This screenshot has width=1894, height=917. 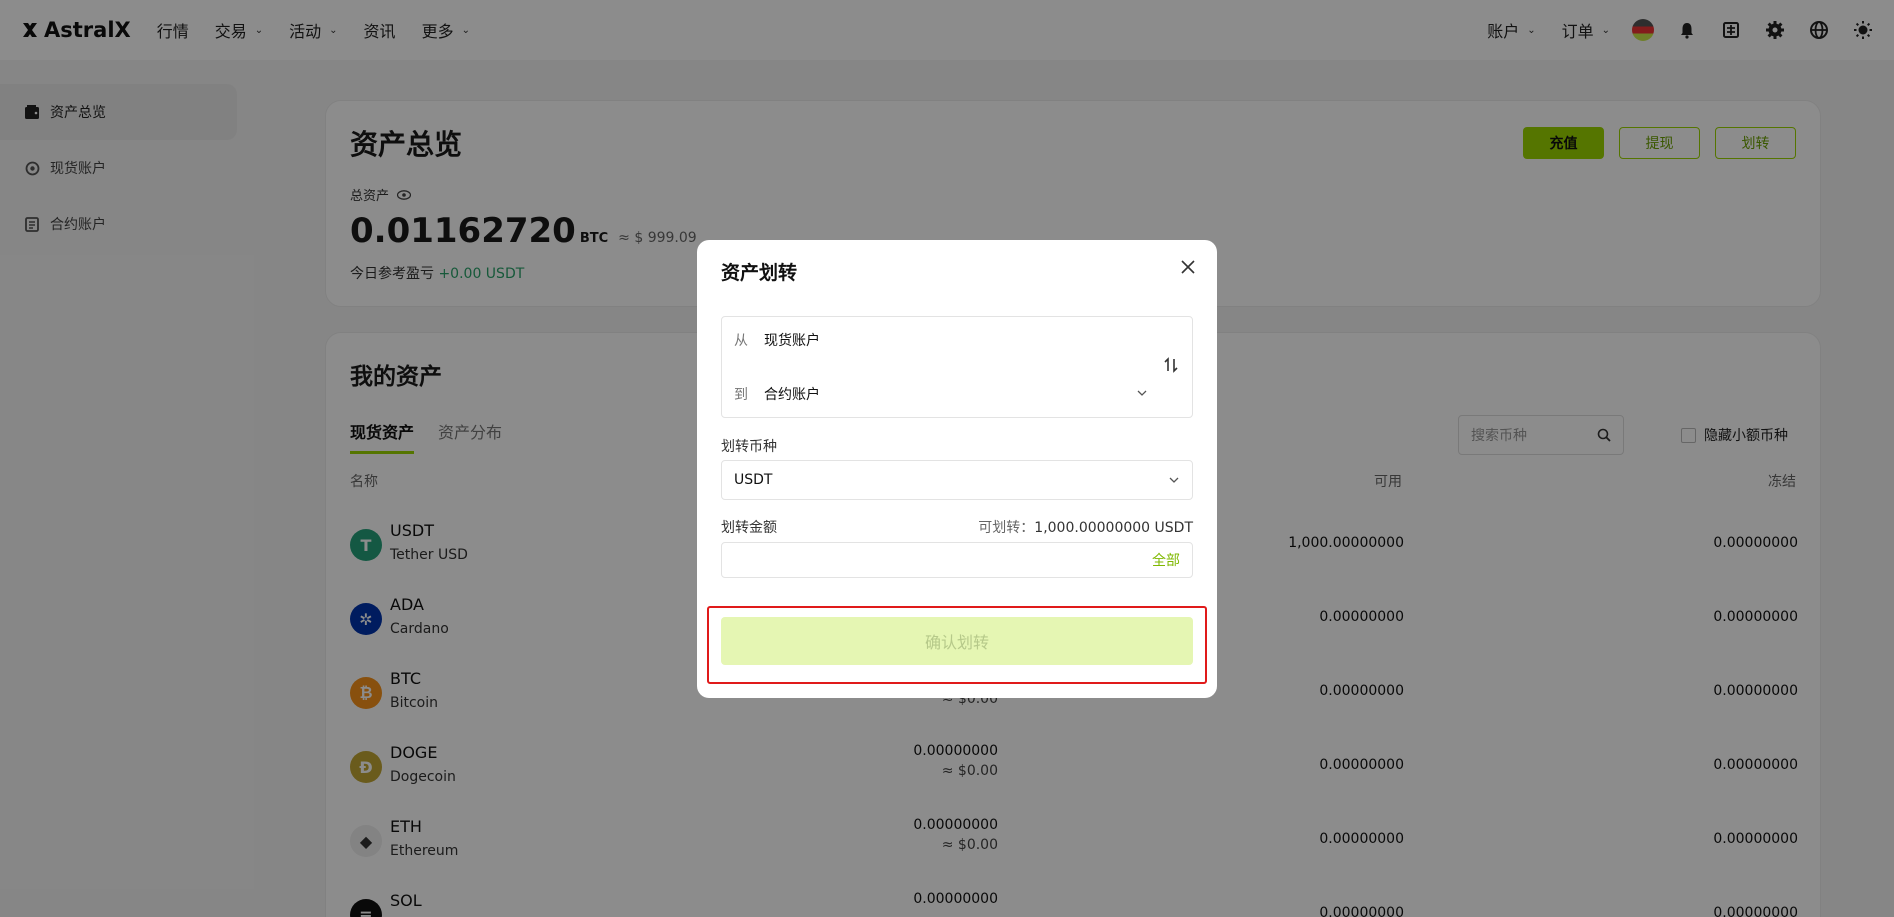 I want to click on coin-select: USDT, so click(x=957, y=480).